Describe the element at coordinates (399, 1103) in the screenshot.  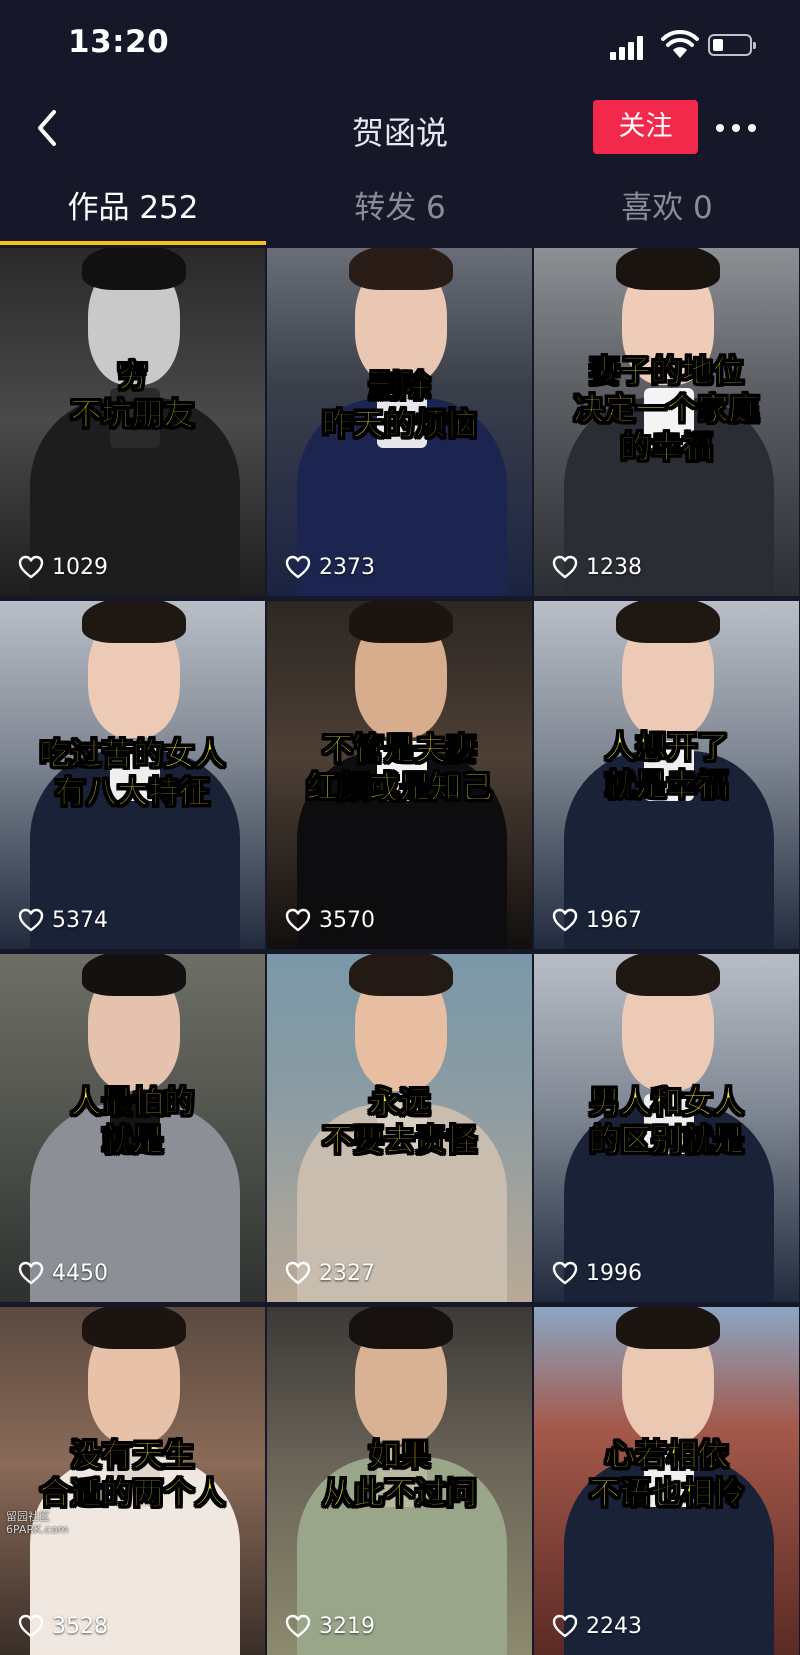
I see `caption-line: 永远` at that location.